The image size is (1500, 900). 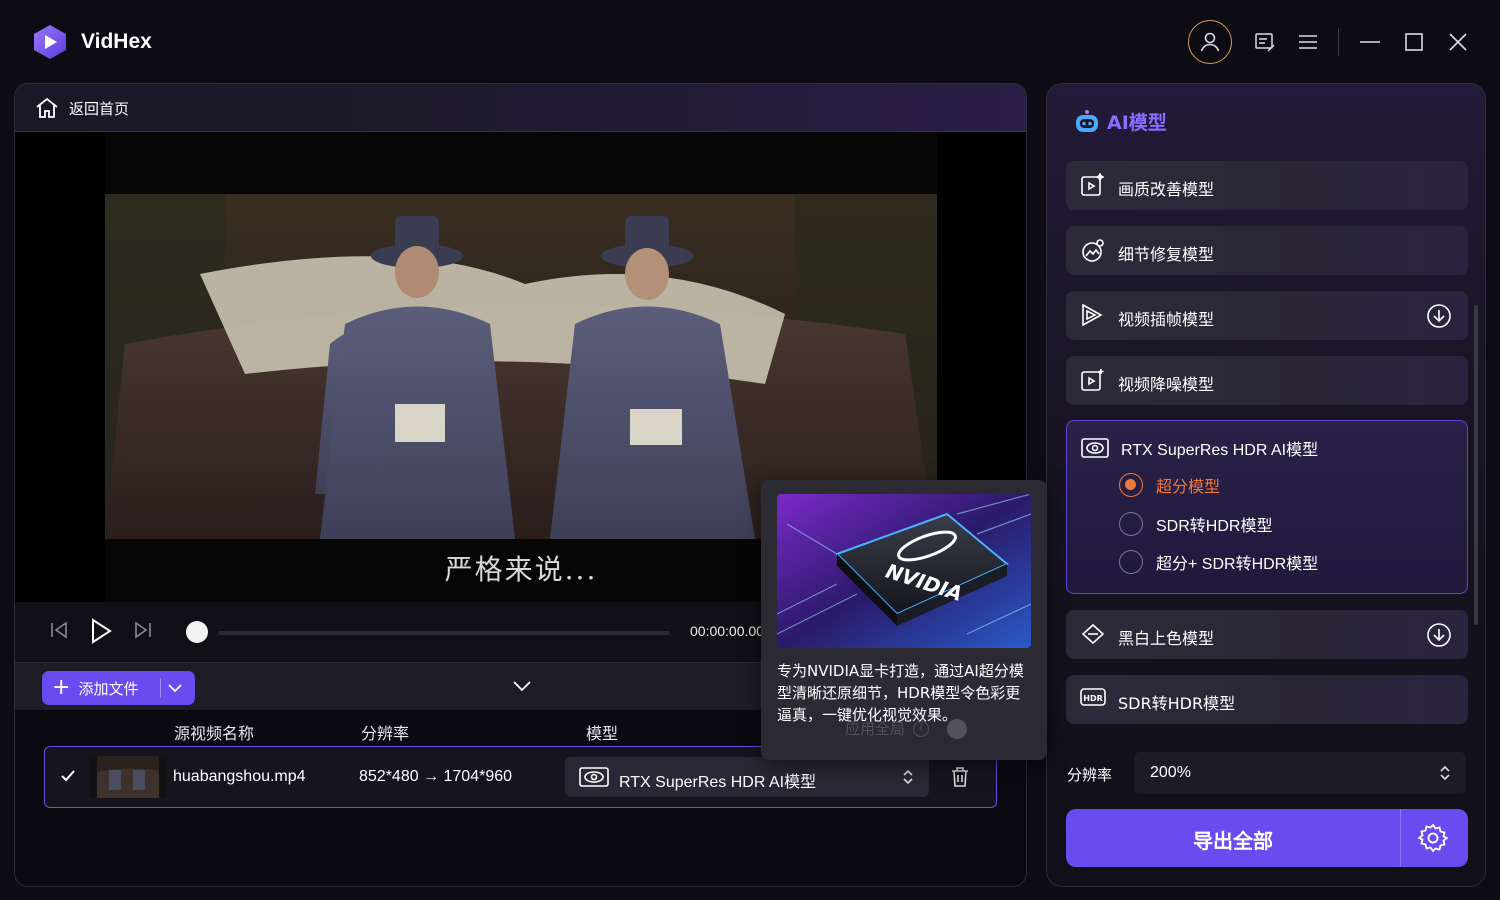 I want to click on model-item-label: 黑白上色模型, so click(x=1166, y=638).